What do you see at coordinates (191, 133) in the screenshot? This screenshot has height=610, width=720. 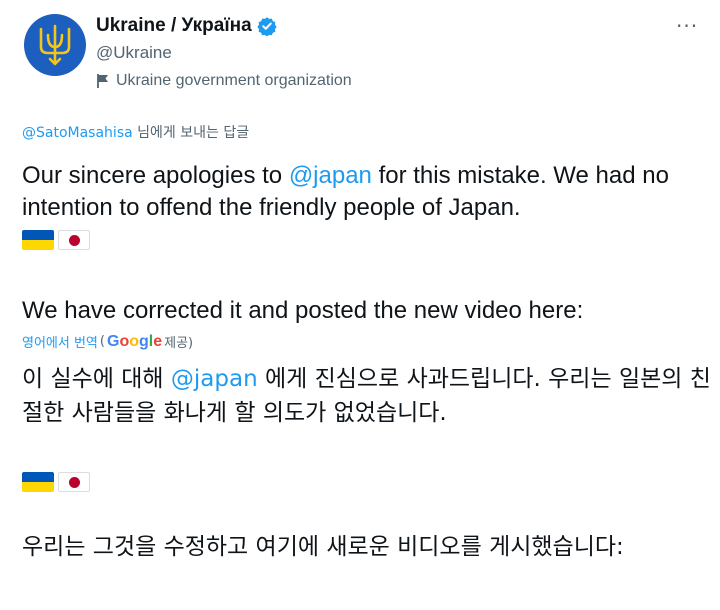 I see `reply-suffix: 님에게 보내는 답글` at bounding box center [191, 133].